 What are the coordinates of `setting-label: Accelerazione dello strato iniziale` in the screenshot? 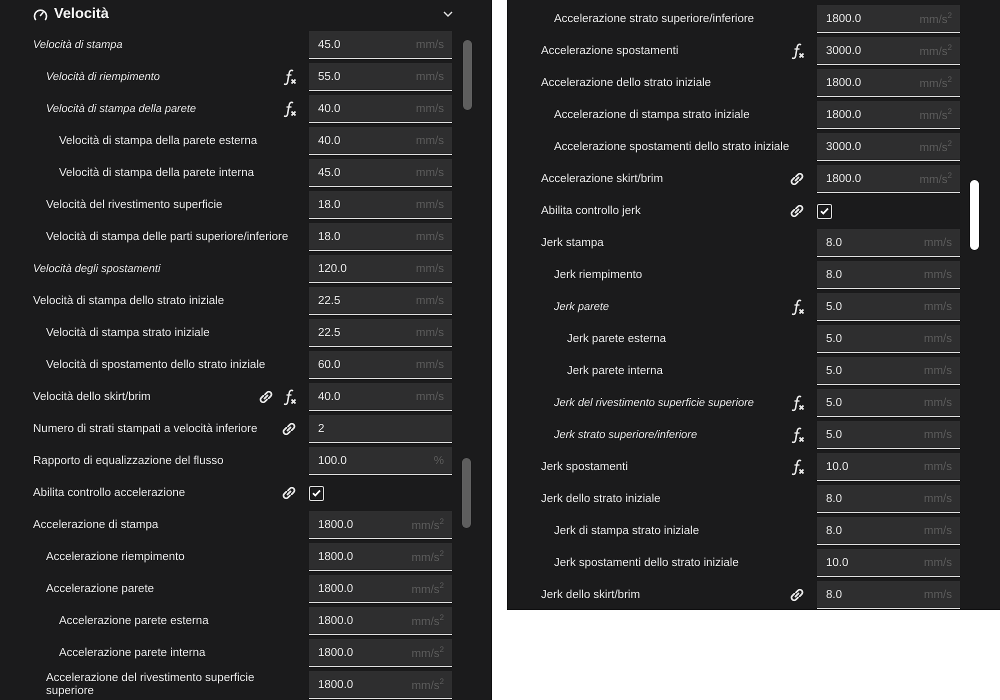 It's located at (626, 83).